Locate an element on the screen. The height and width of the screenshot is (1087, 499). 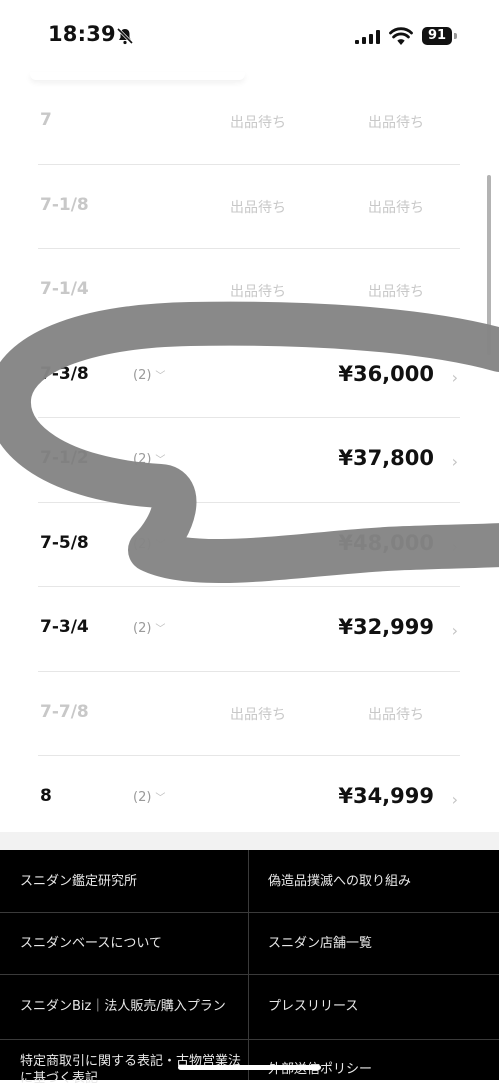
size-row: 7-3/4 (2) ﹀ ¥32,999 › is located at coordinates (249, 629).